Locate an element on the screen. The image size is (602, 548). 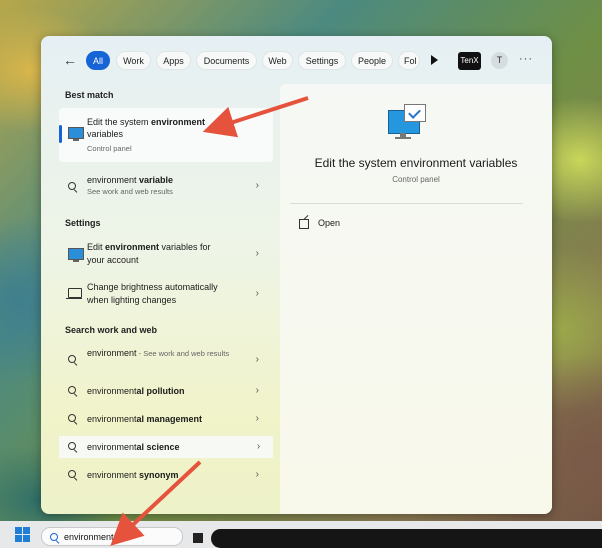
filter-chip-settings: Settings is located at coordinates (322, 60).